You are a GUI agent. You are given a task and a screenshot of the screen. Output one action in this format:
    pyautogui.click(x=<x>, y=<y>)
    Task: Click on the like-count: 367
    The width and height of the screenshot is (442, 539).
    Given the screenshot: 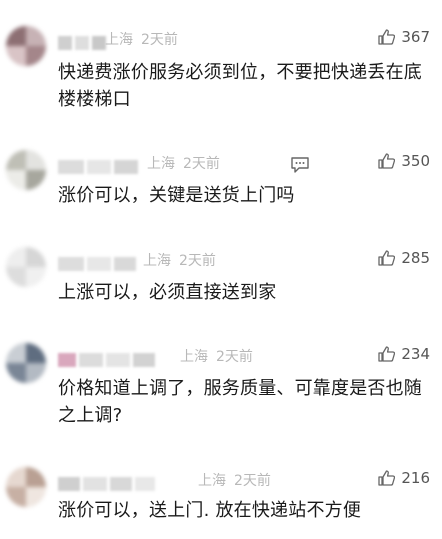 What is the action you would take?
    pyautogui.click(x=415, y=37)
    